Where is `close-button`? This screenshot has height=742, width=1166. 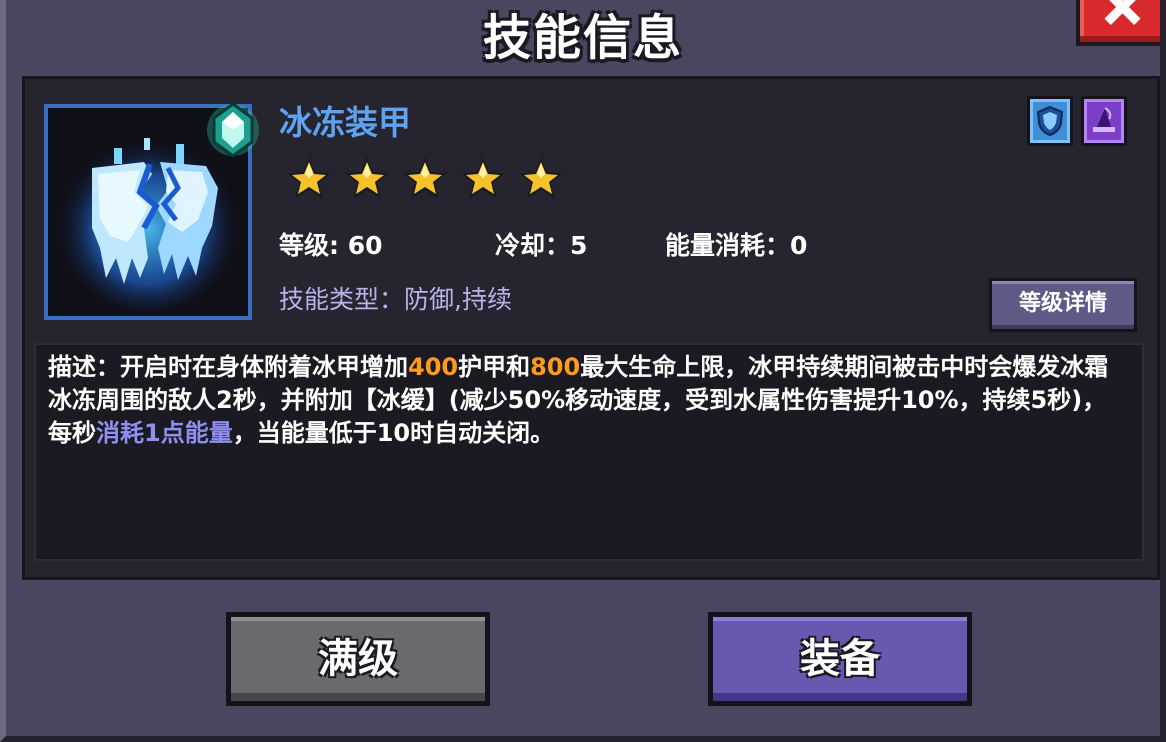
close-button is located at coordinates (1118, 23).